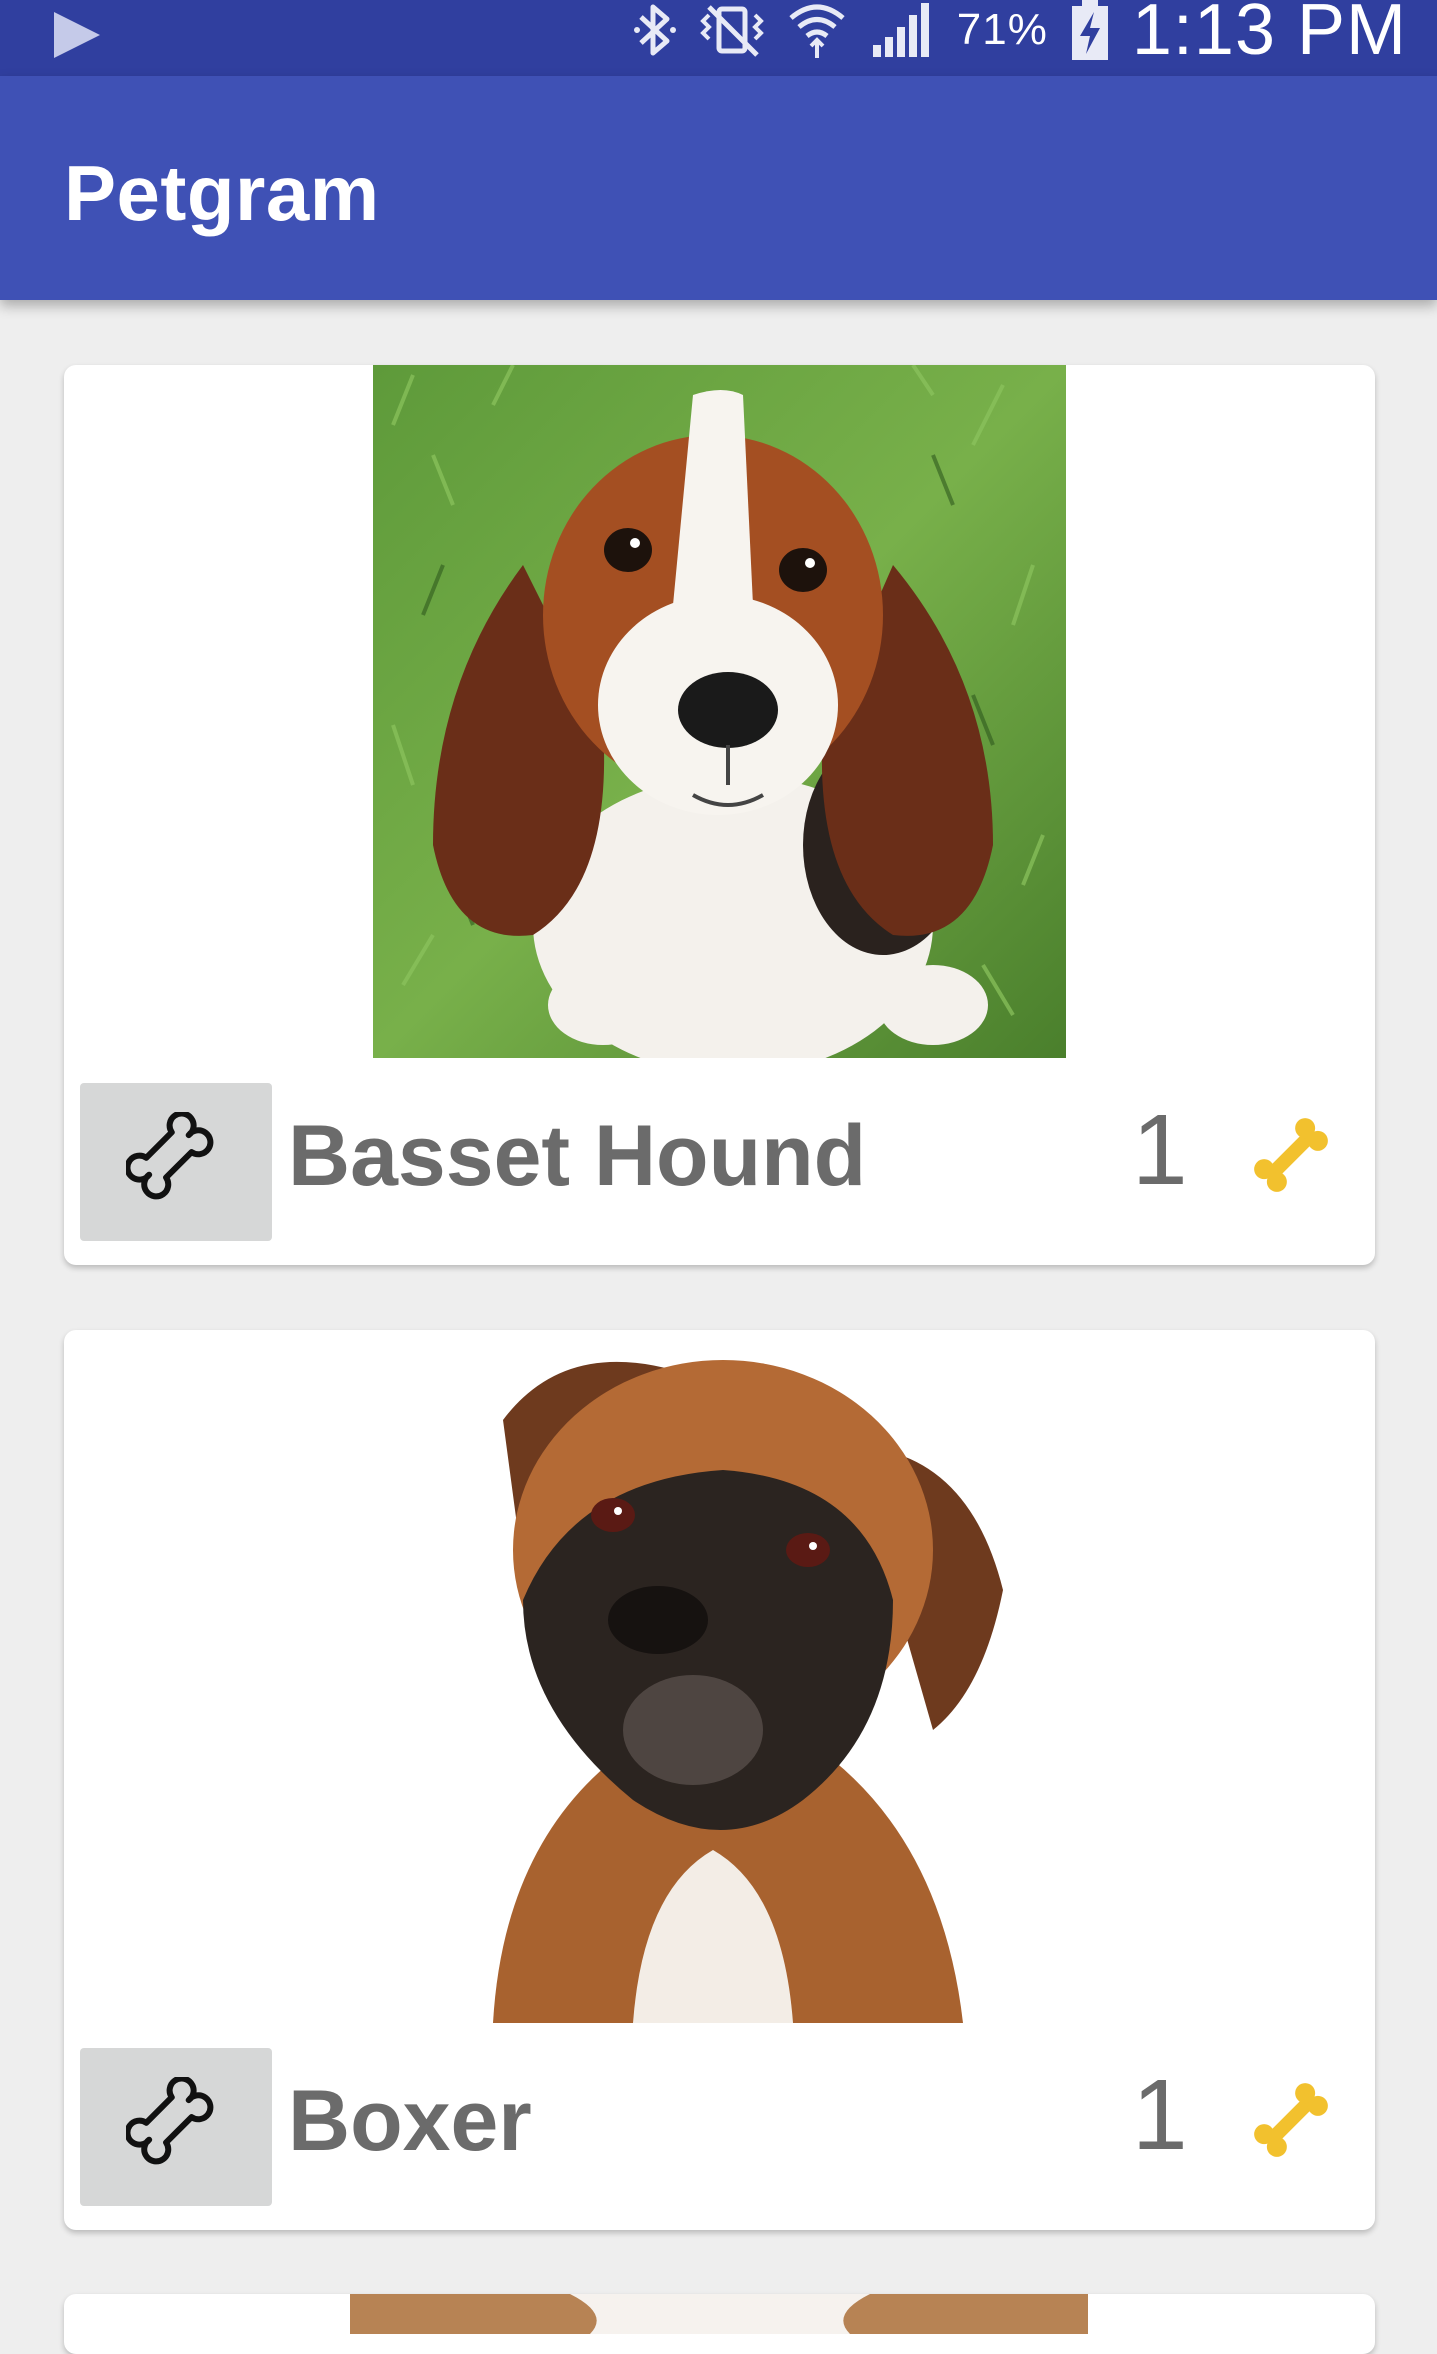 The image size is (1437, 2354). I want to click on wifi-icon, so click(817, 31).